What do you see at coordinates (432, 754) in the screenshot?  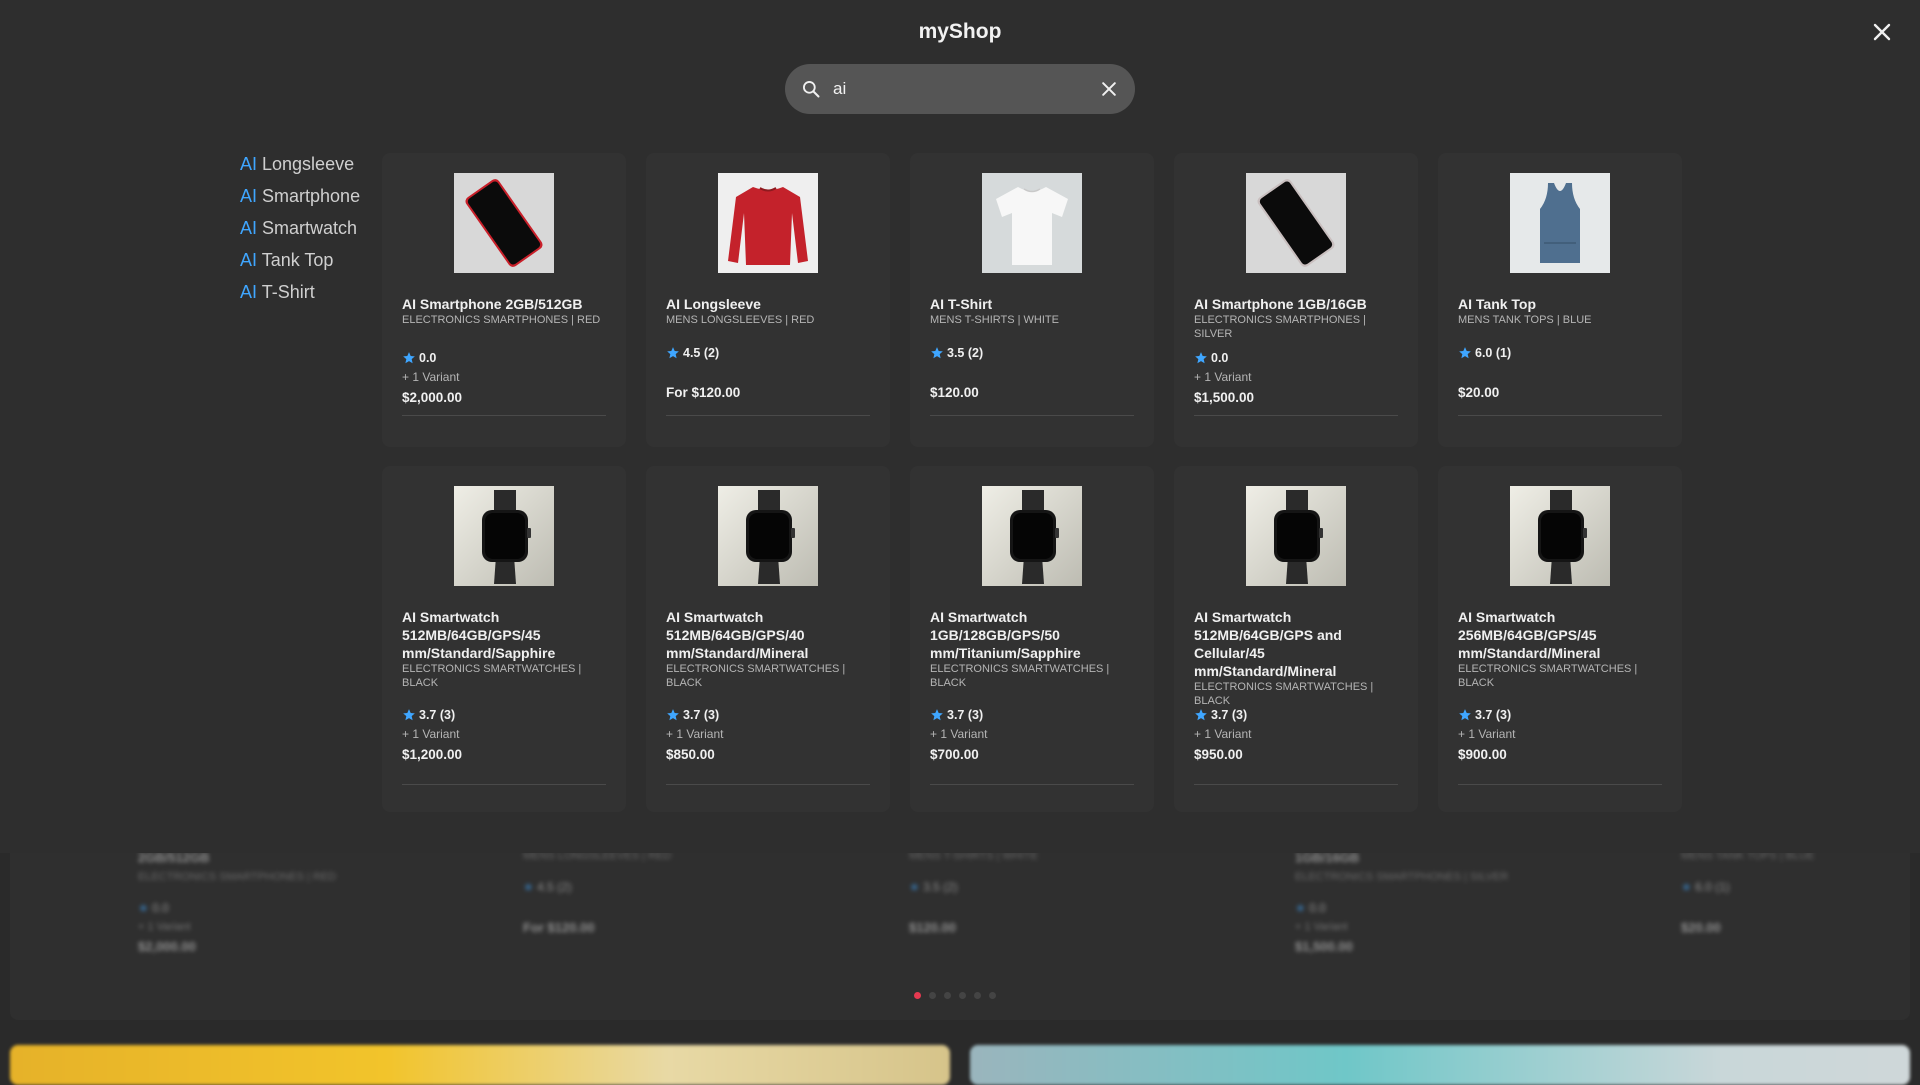 I see `product-price: $1,200.00` at bounding box center [432, 754].